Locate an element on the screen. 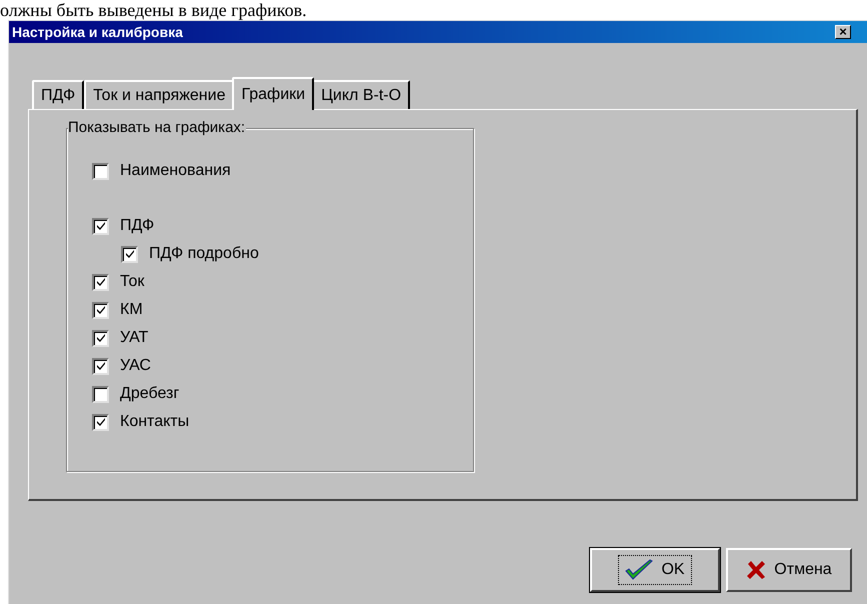 The width and height of the screenshot is (867, 604). window-title: Настройка и калибровка is located at coordinates (97, 32).